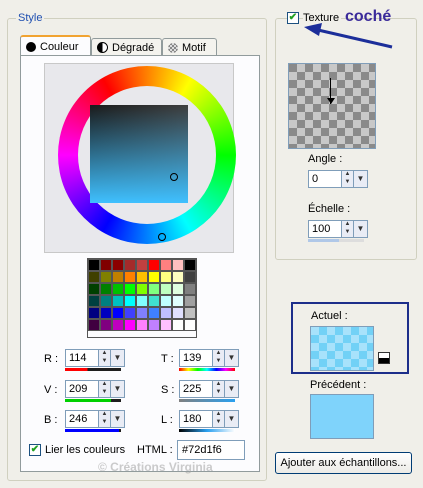 The image size is (423, 488). Describe the element at coordinates (82, 358) in the screenshot. I see `r-value: 114` at that location.